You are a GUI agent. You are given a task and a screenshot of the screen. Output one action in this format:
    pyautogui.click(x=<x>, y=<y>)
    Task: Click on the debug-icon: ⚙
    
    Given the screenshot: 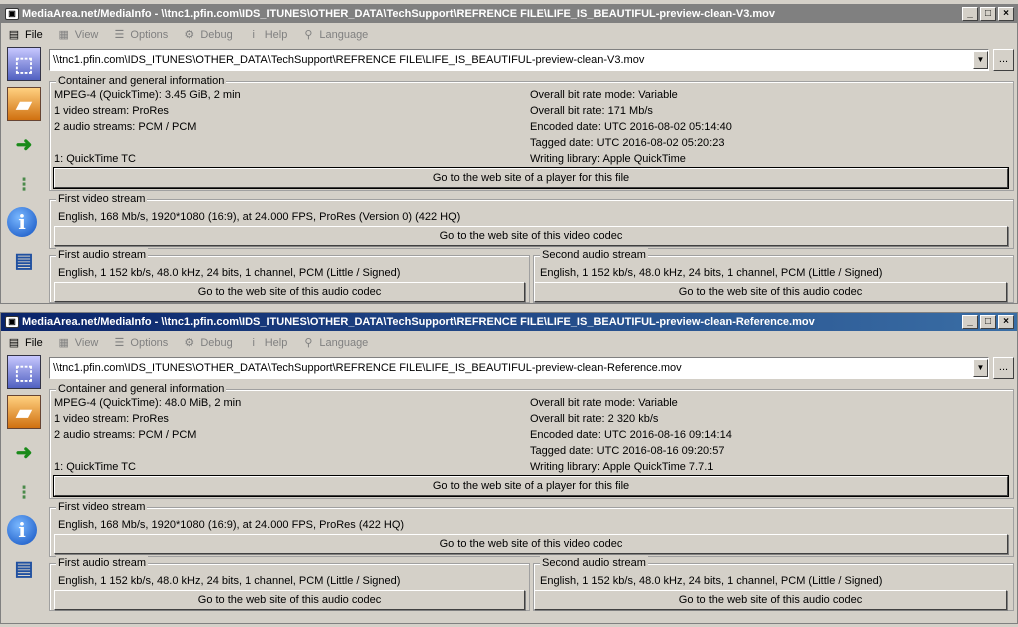 What is the action you would take?
    pyautogui.click(x=189, y=343)
    